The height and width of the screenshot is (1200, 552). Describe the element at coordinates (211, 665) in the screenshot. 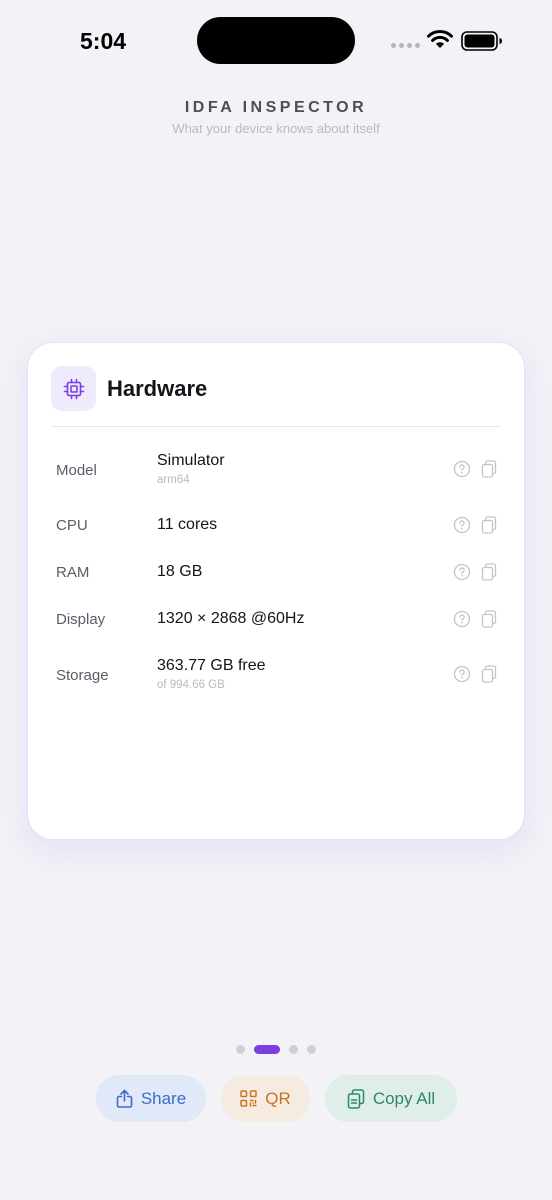

I see `row-value: 363.77 GB free` at that location.